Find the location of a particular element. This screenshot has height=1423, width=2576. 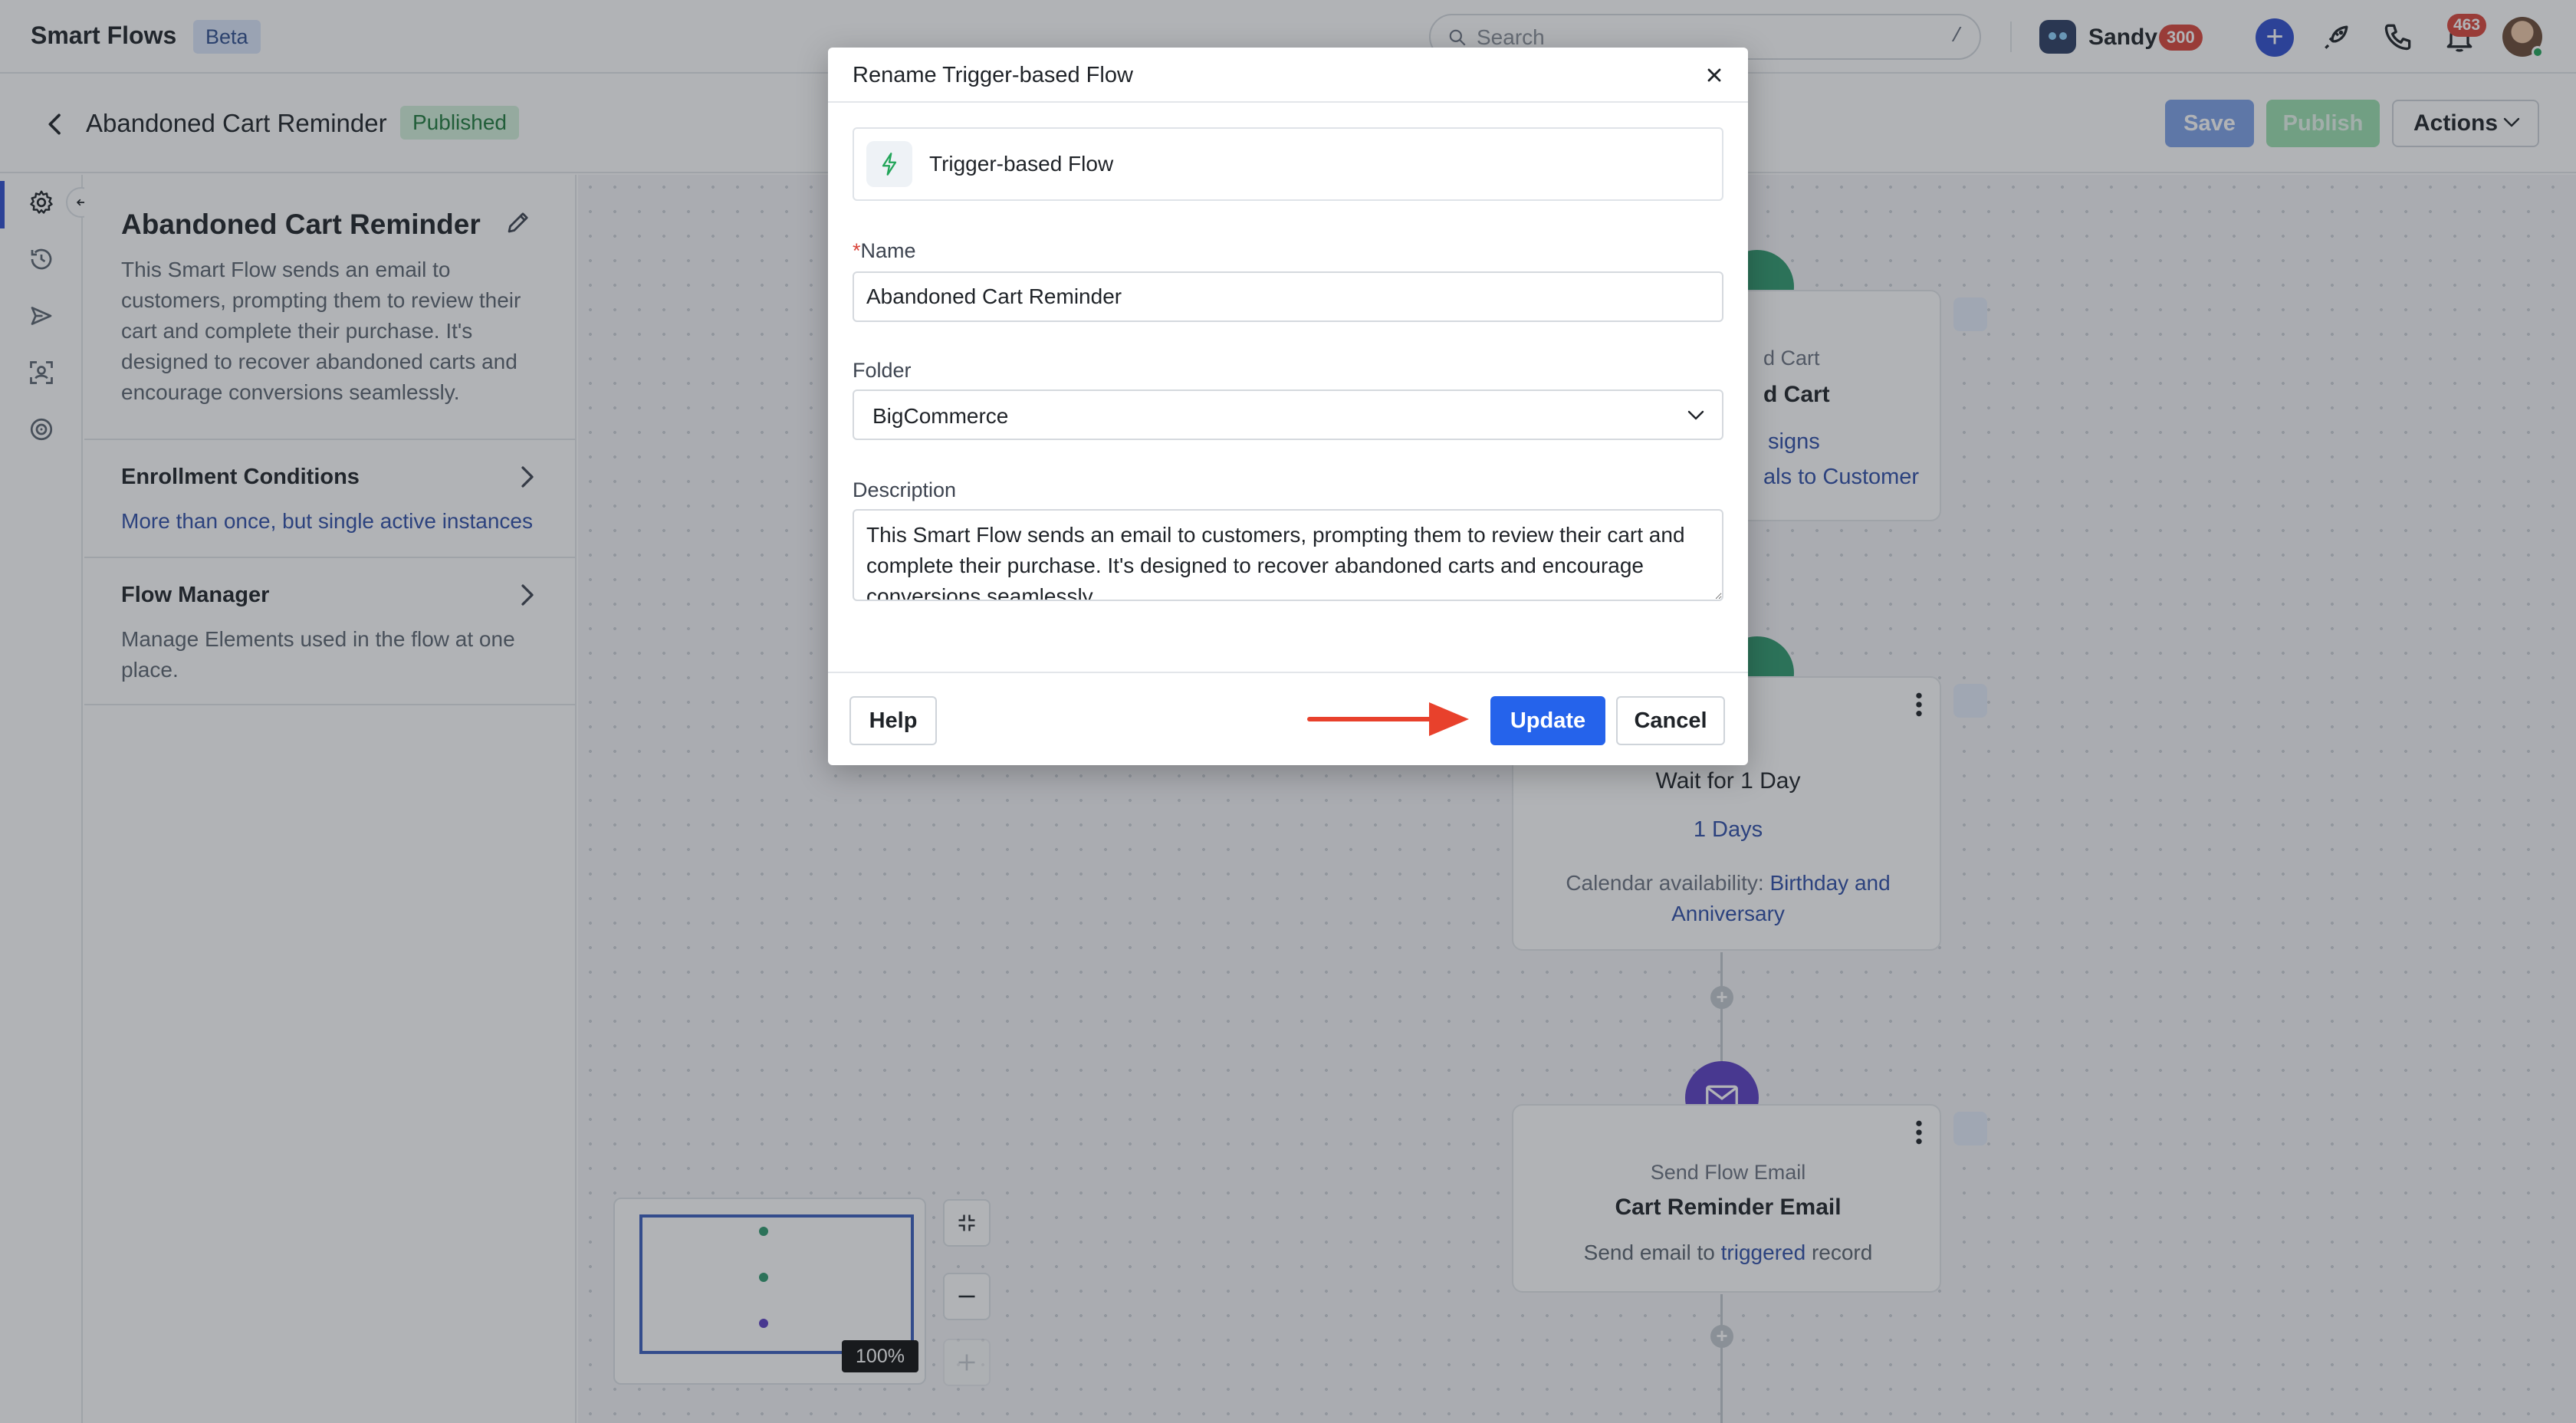

update-button: Update is located at coordinates (1548, 720).